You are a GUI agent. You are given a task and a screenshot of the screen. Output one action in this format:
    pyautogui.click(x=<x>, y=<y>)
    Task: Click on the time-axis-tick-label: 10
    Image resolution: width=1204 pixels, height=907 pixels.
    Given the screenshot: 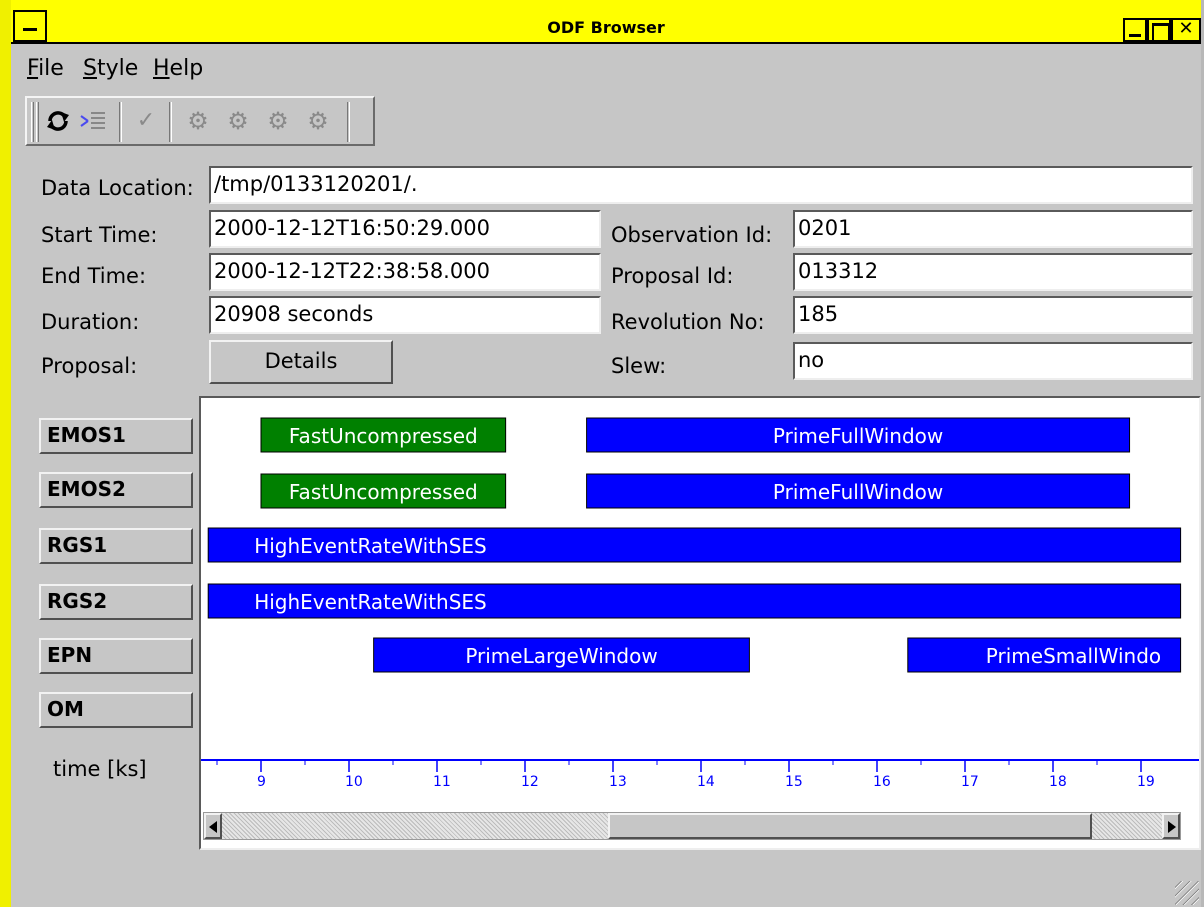 What is the action you would take?
    pyautogui.click(x=354, y=782)
    